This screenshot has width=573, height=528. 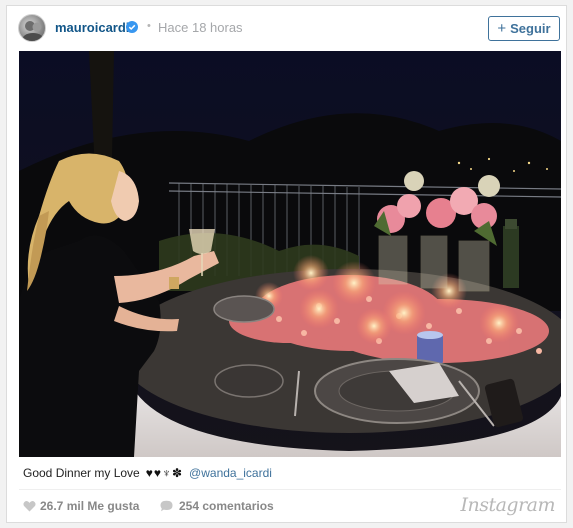 I want to click on caption-emoji: ♥♥♆✽, so click(x=164, y=473).